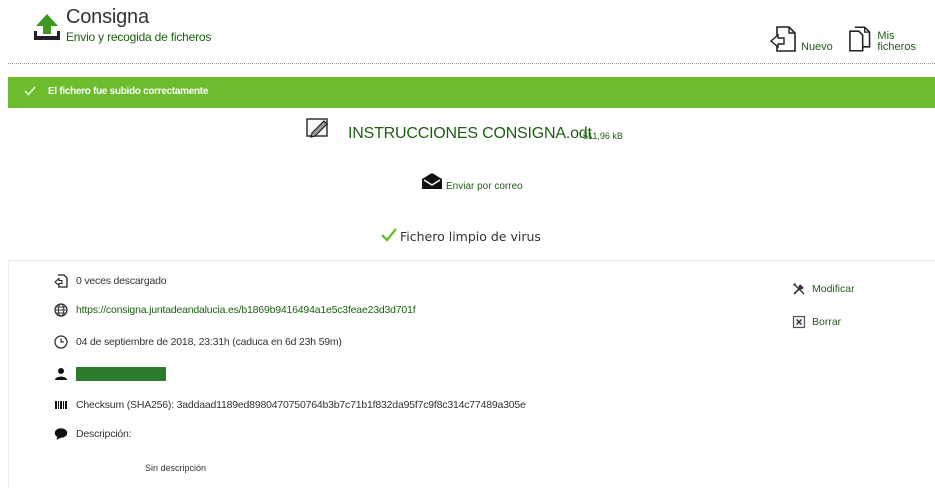 The image size is (935, 488). I want to click on description-row: Descripción:, so click(93, 434).